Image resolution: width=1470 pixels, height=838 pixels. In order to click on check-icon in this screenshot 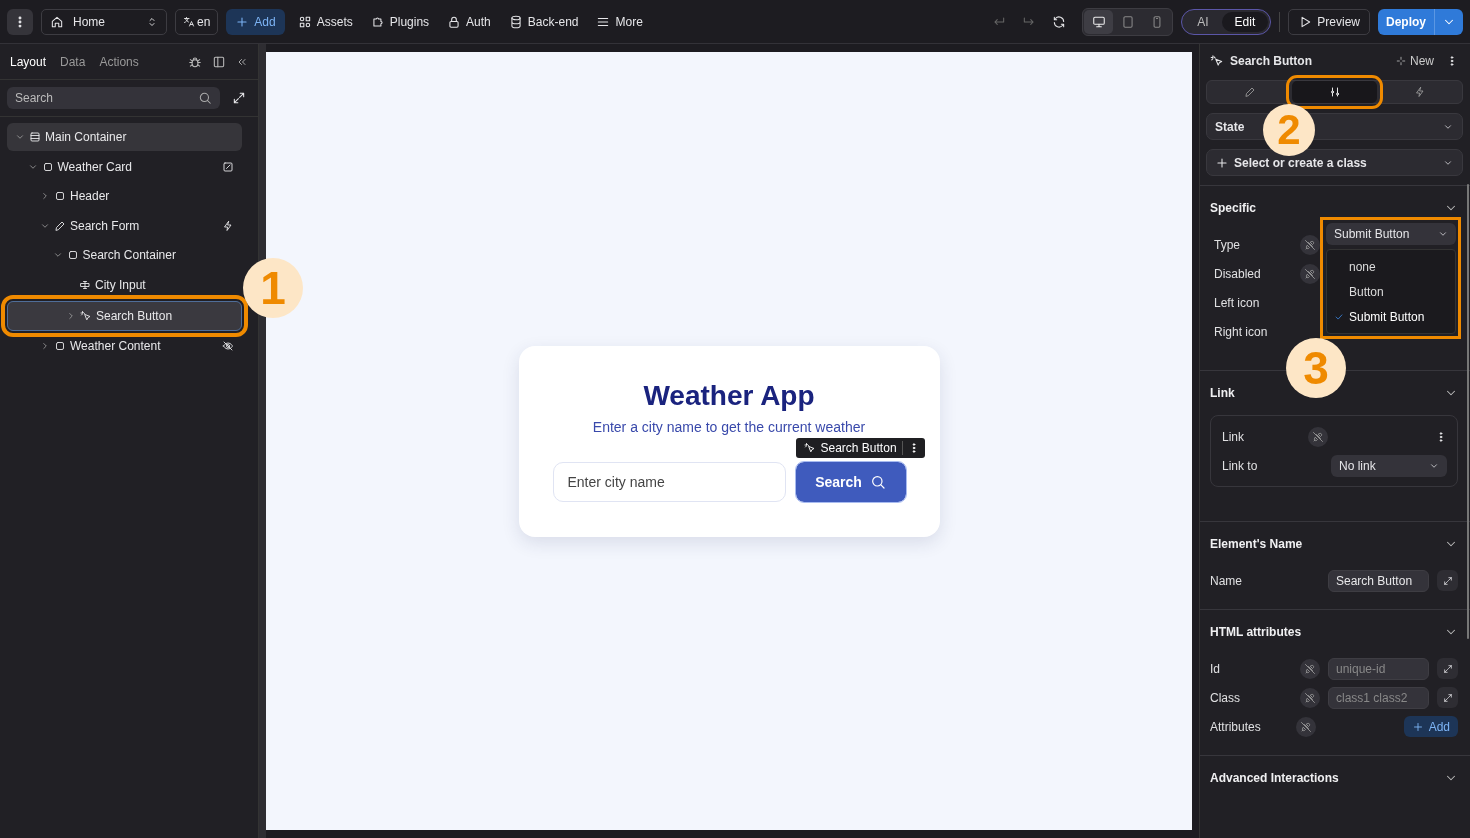, I will do `click(1339, 316)`.